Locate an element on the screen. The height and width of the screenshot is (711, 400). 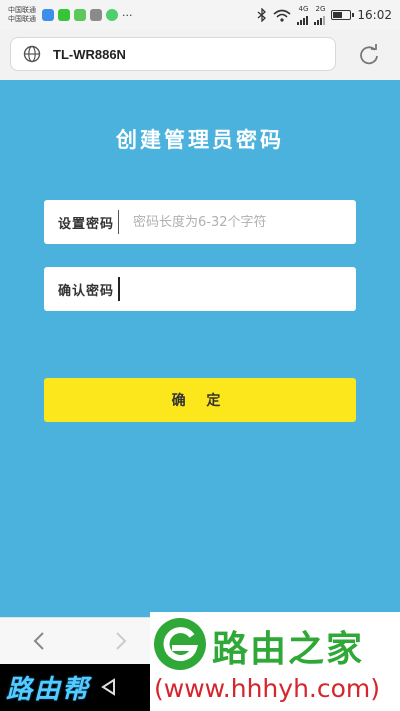
carrier-1: 中国联通 is located at coordinates (22, 10).